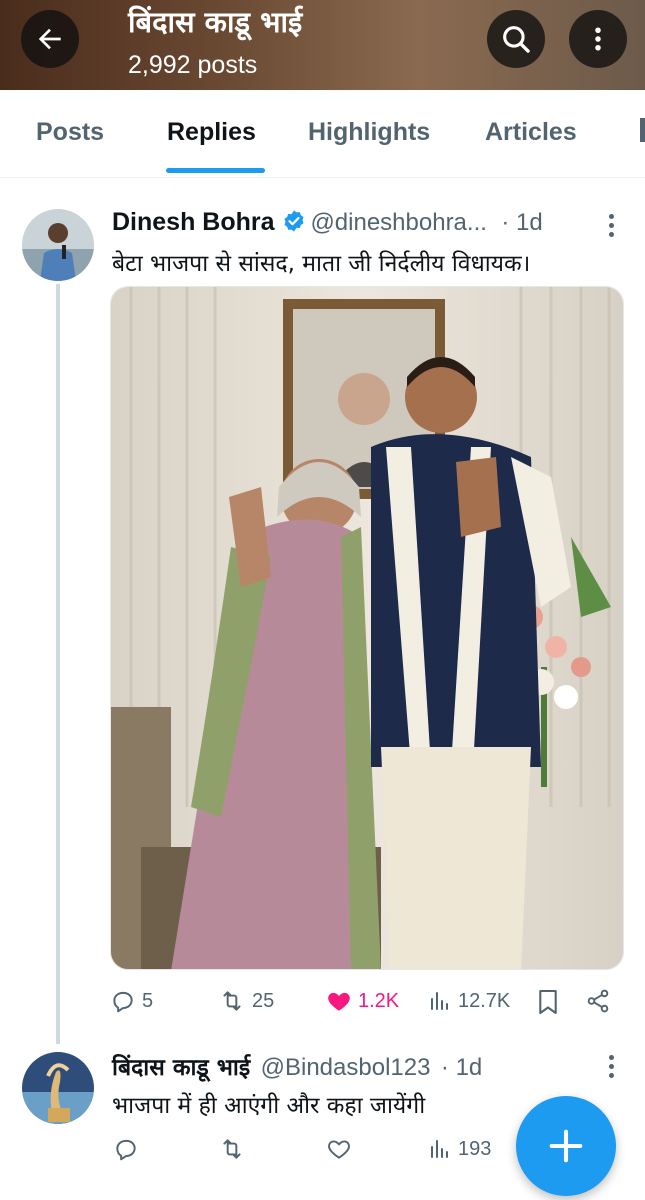  Describe the element at coordinates (531, 132) in the screenshot. I see `tab-articles: Articles` at that location.